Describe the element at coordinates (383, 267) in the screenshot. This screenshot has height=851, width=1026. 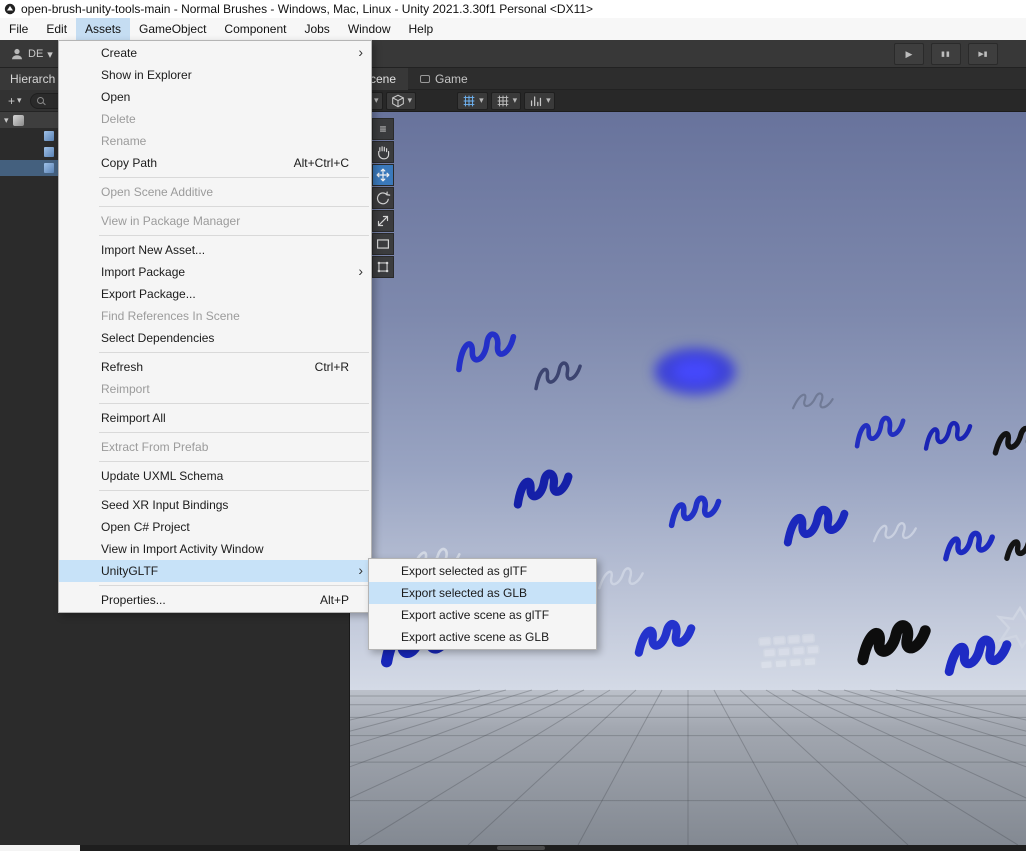
I see `transform-tool` at that location.